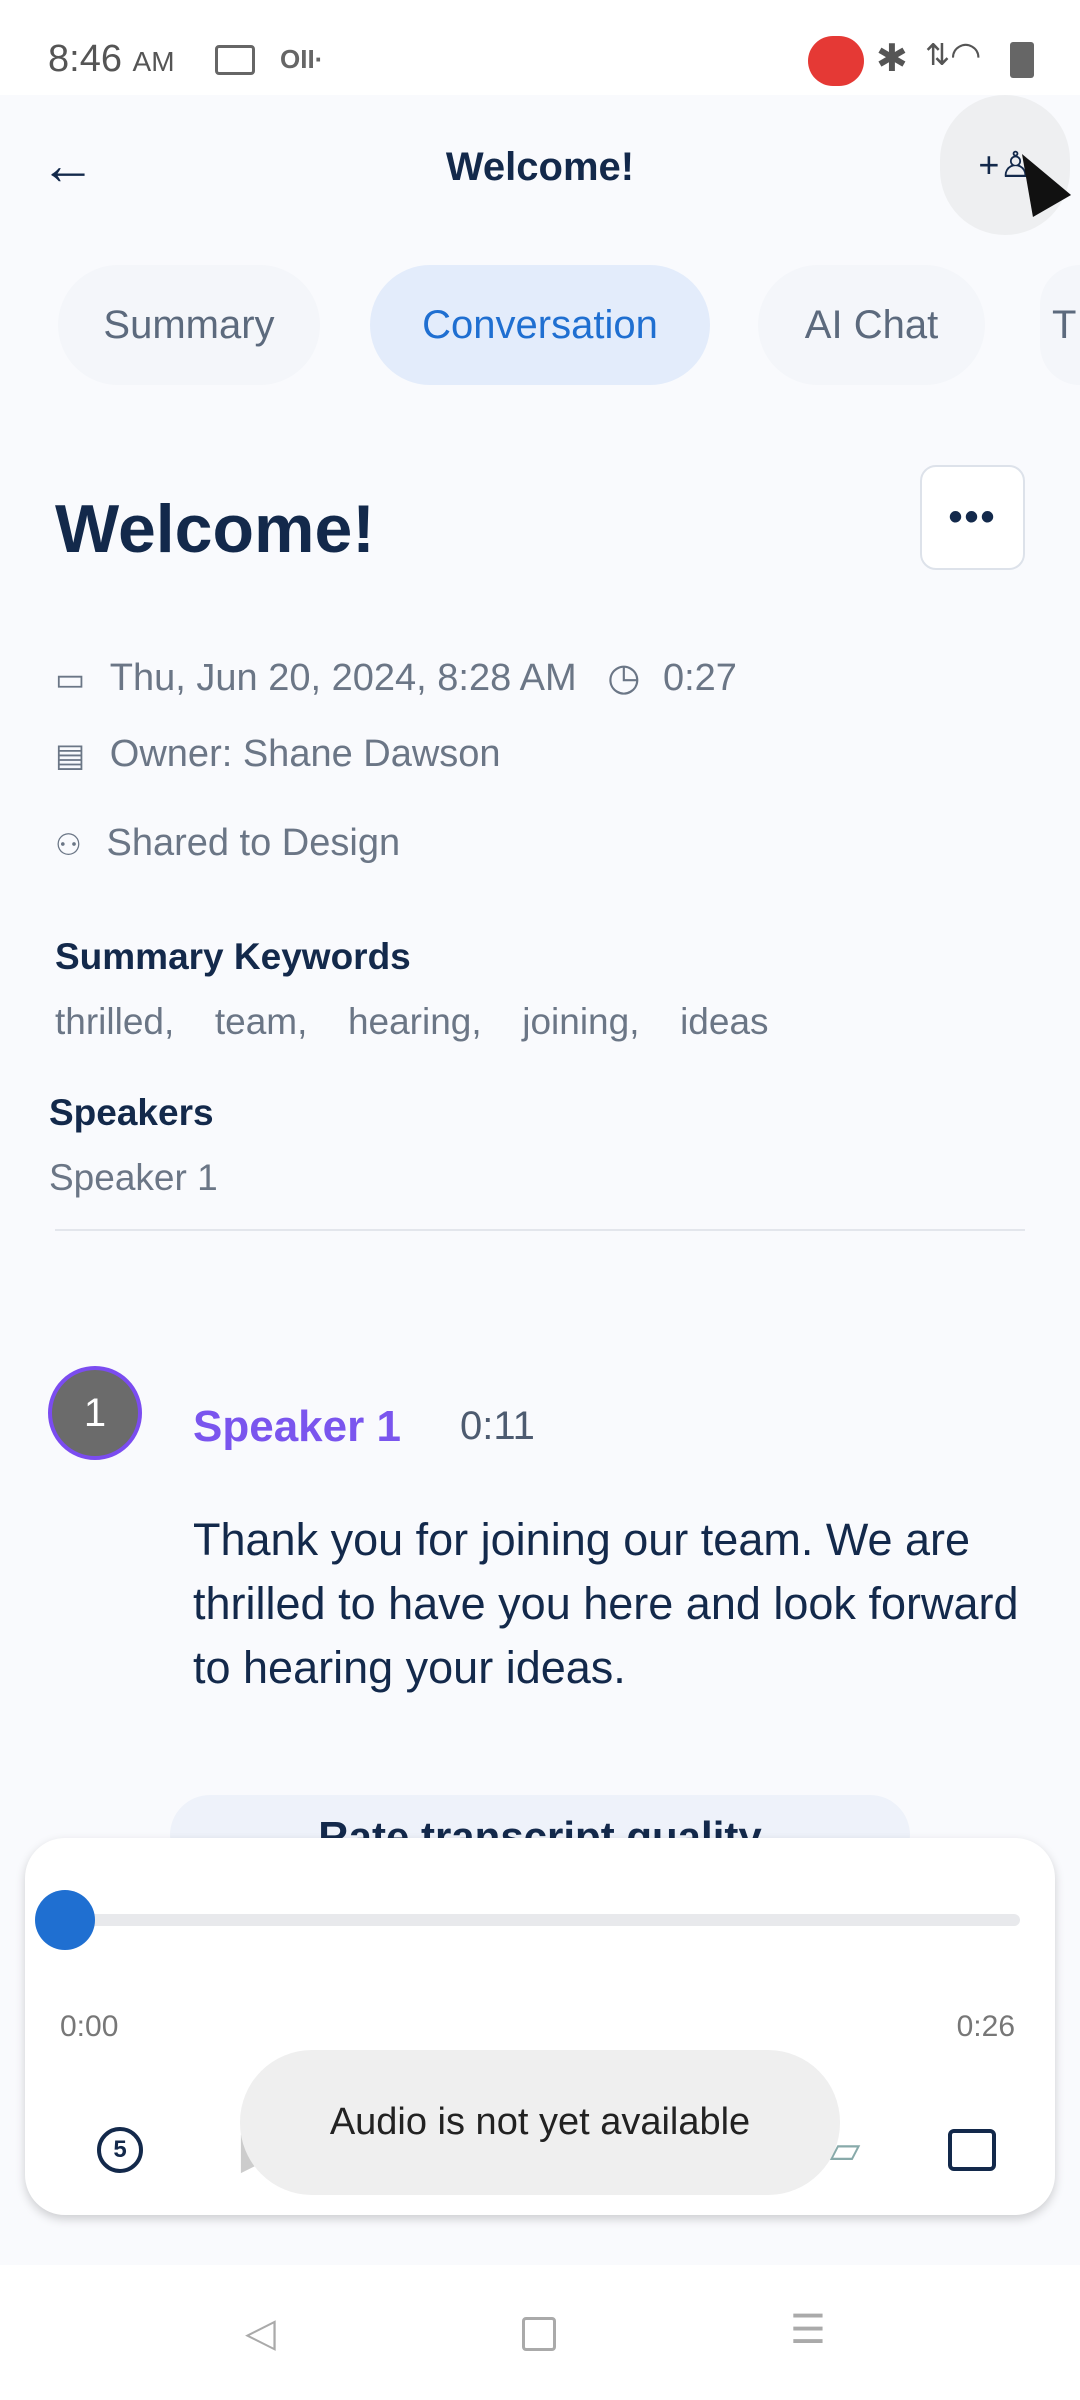 The height and width of the screenshot is (2400, 1080). Describe the element at coordinates (938, 55) in the screenshot. I see `data-arrows-icon: ⇅` at that location.